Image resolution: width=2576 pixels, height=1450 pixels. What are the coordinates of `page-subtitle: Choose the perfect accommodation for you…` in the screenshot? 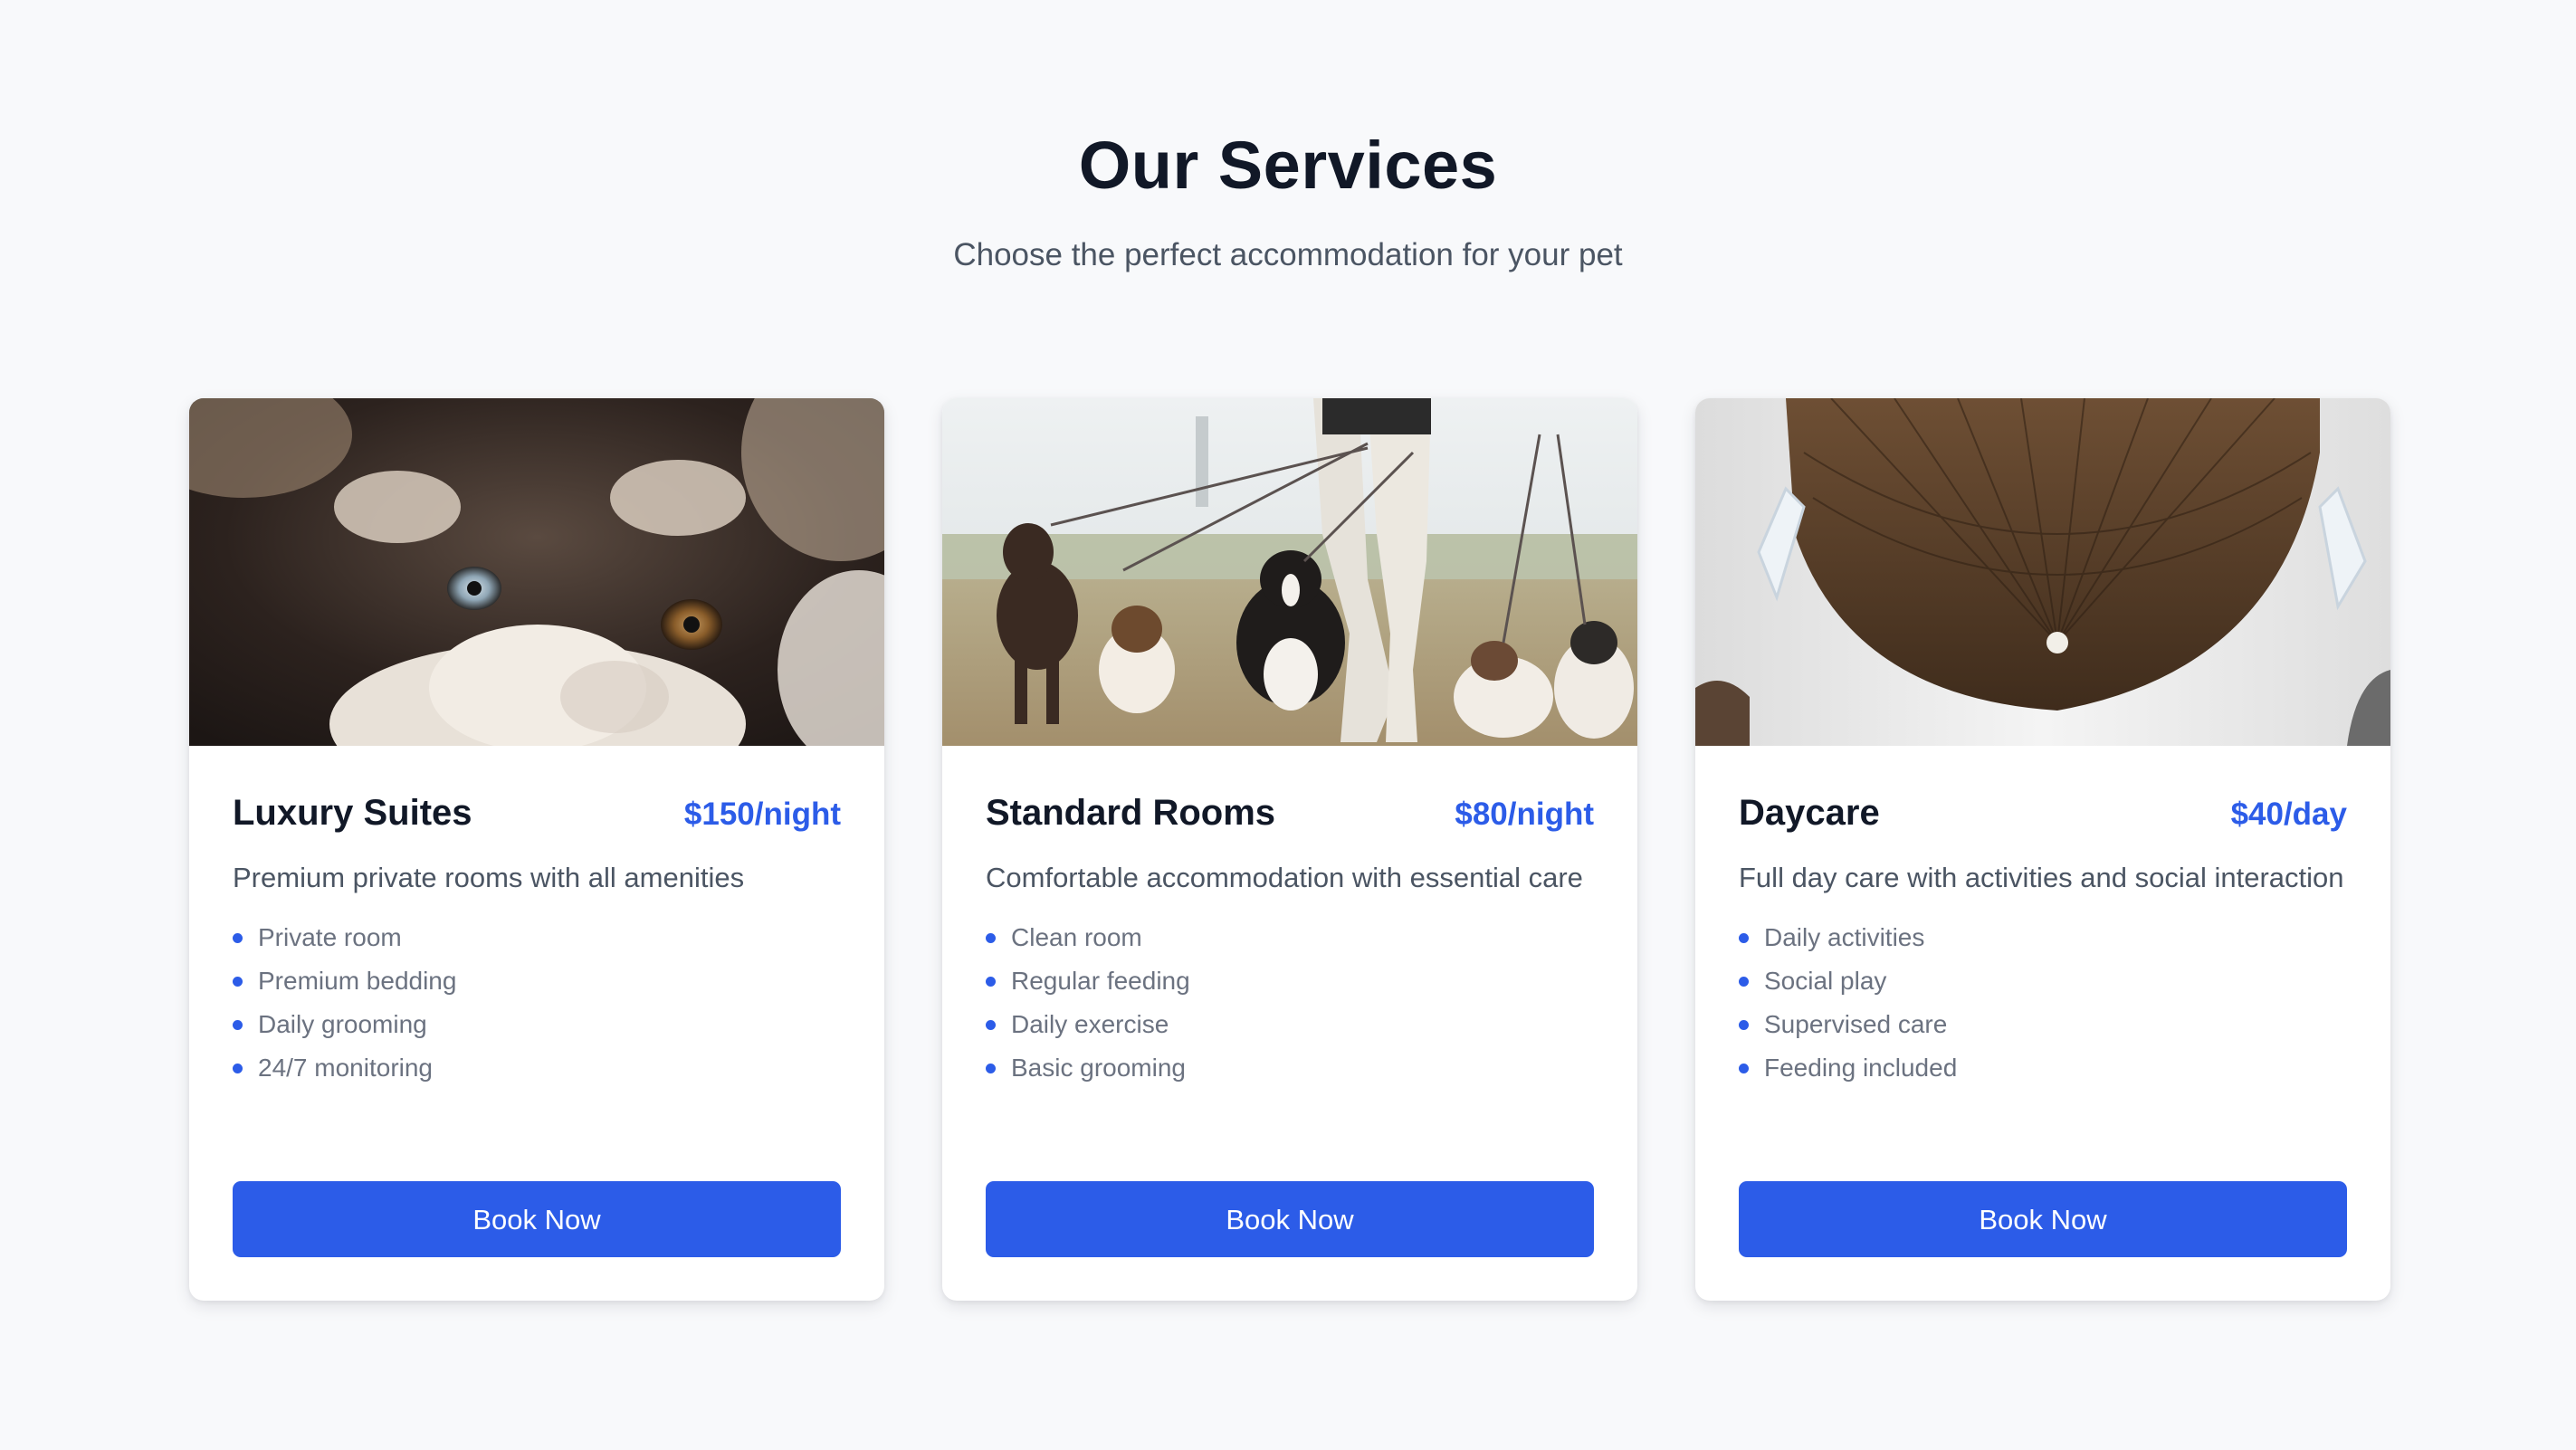 It's located at (1288, 254).